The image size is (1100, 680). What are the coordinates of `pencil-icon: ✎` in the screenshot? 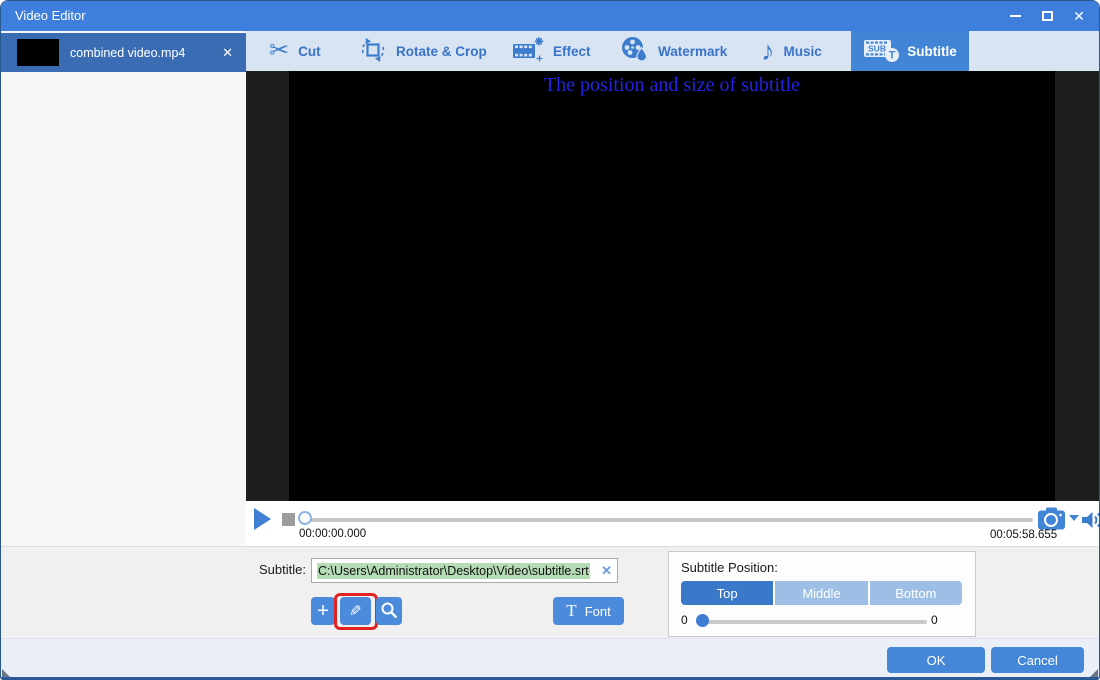 It's located at (355, 611).